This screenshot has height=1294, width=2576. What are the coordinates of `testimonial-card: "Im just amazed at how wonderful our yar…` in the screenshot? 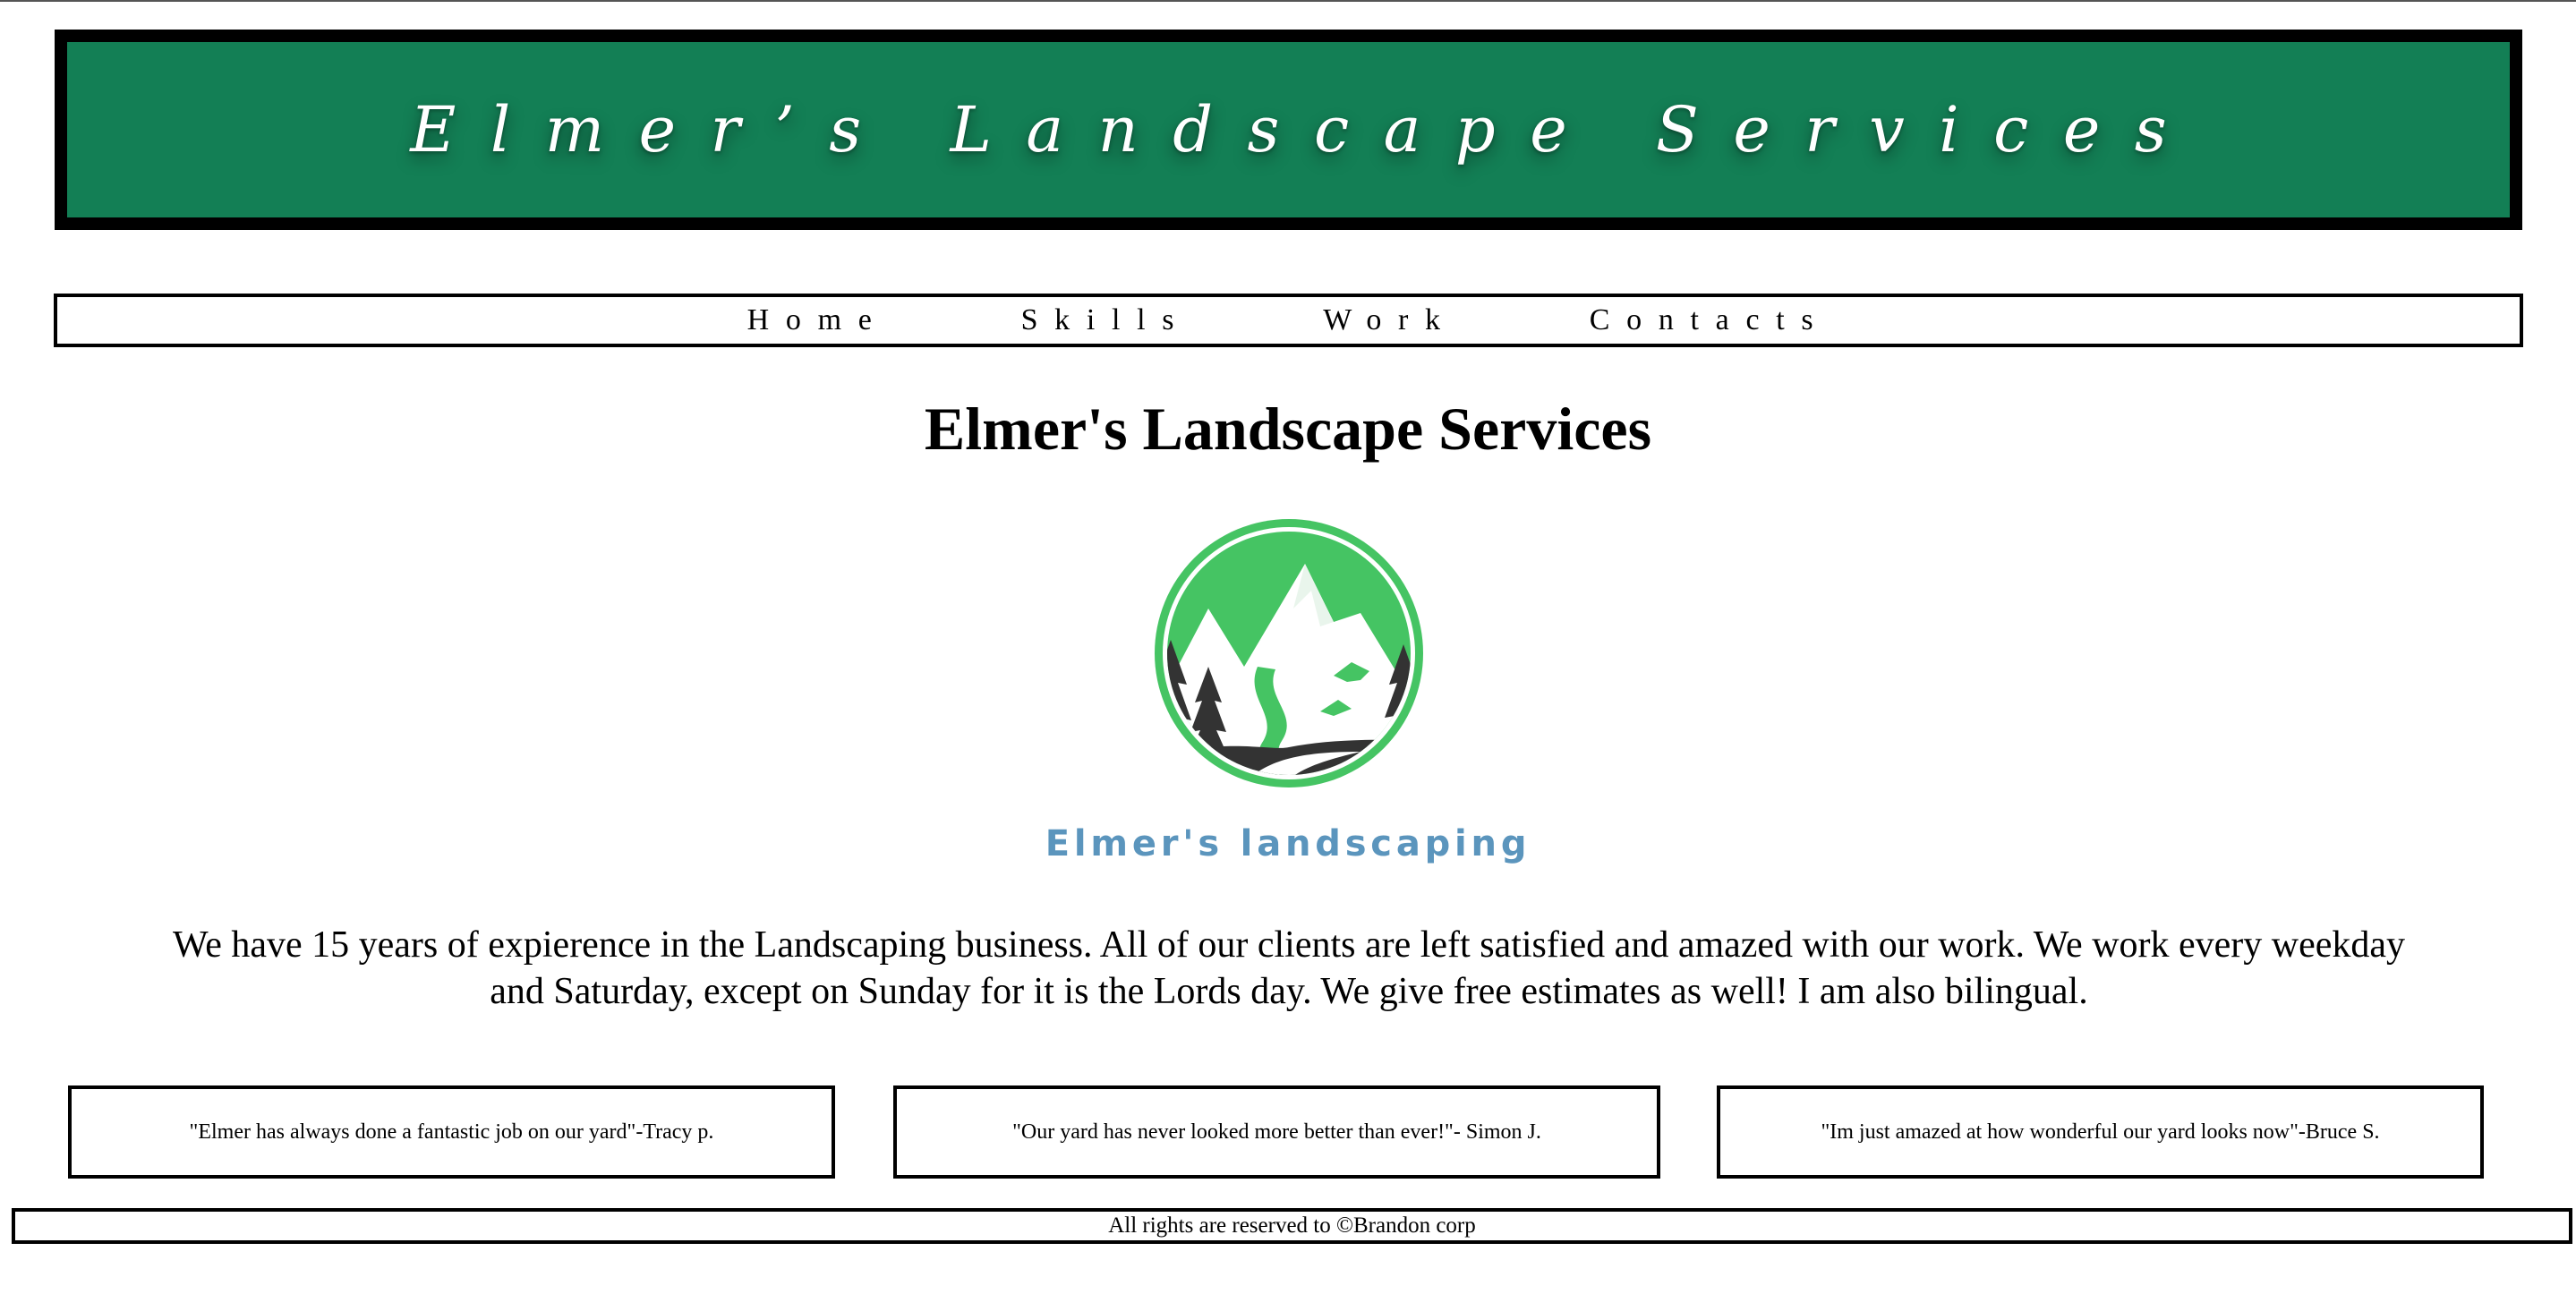 It's located at (2100, 1132).